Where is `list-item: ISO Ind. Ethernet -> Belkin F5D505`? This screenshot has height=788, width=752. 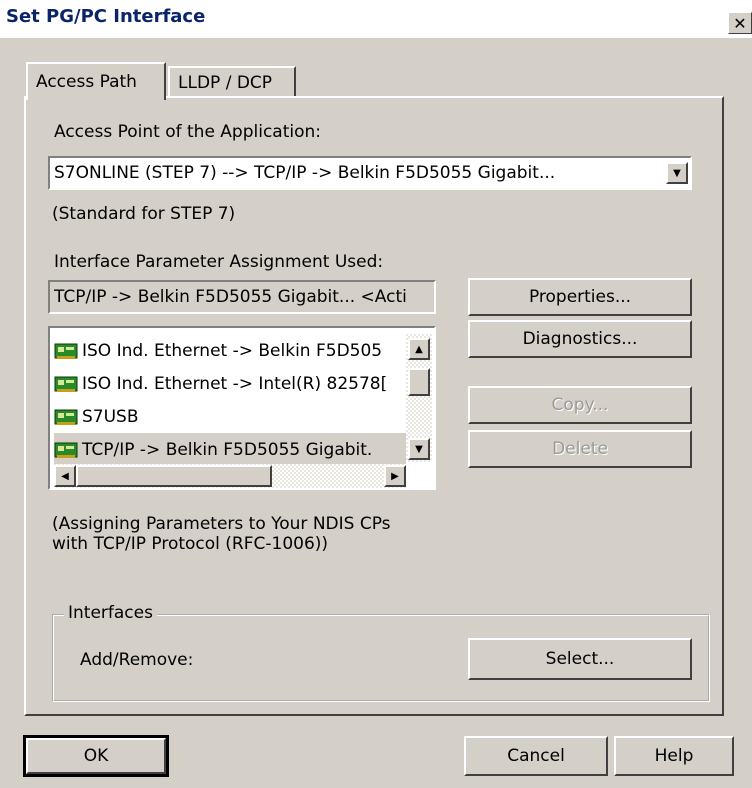 list-item: ISO Ind. Ethernet -> Belkin F5D505 is located at coordinates (230, 350).